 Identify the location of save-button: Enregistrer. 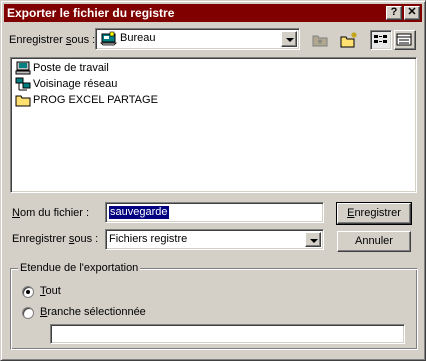
(374, 213).